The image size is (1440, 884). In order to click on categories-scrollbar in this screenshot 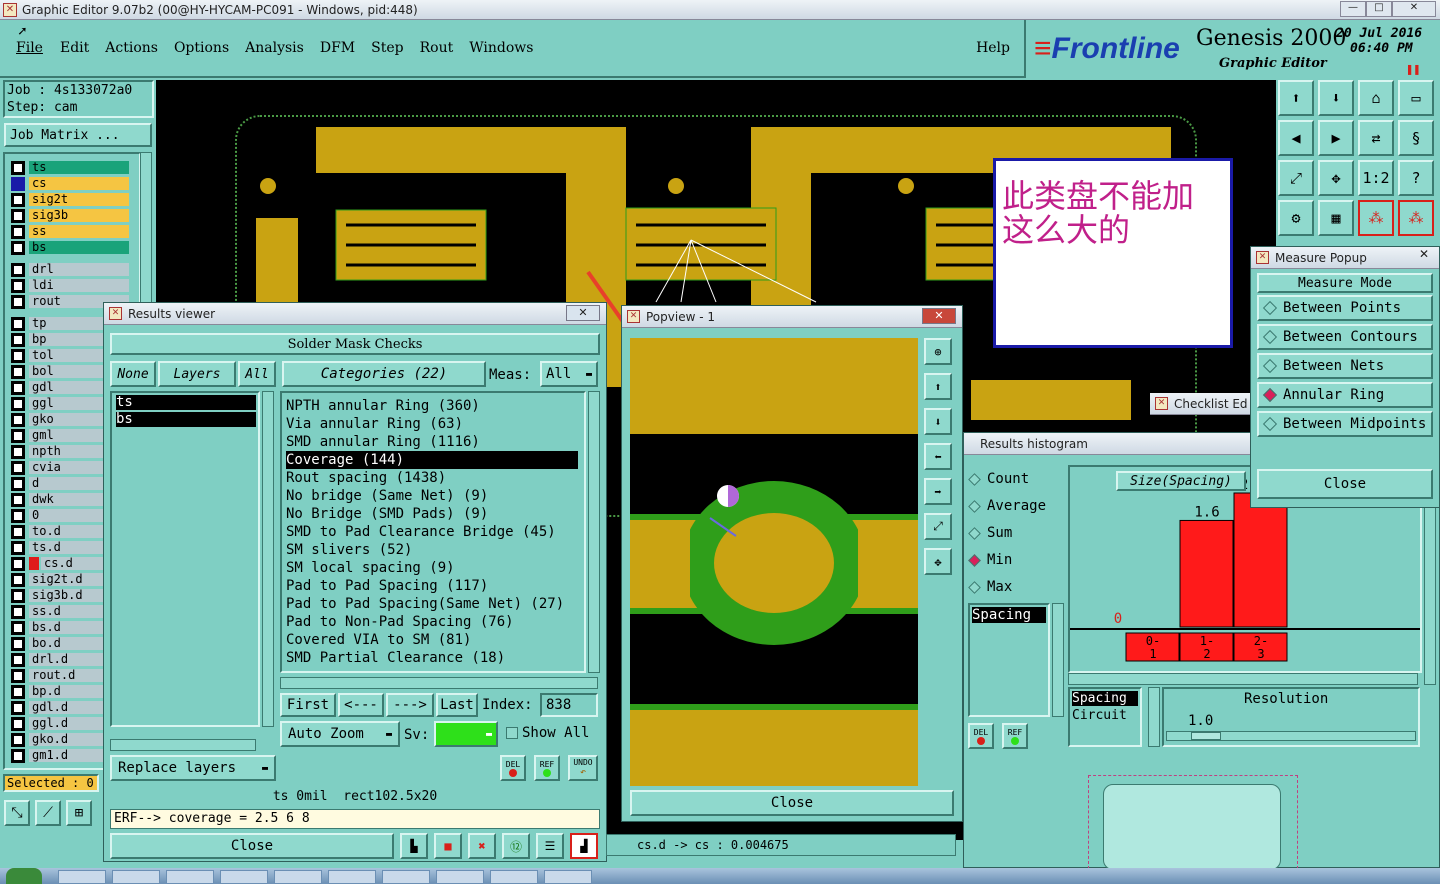, I will do `click(594, 532)`.